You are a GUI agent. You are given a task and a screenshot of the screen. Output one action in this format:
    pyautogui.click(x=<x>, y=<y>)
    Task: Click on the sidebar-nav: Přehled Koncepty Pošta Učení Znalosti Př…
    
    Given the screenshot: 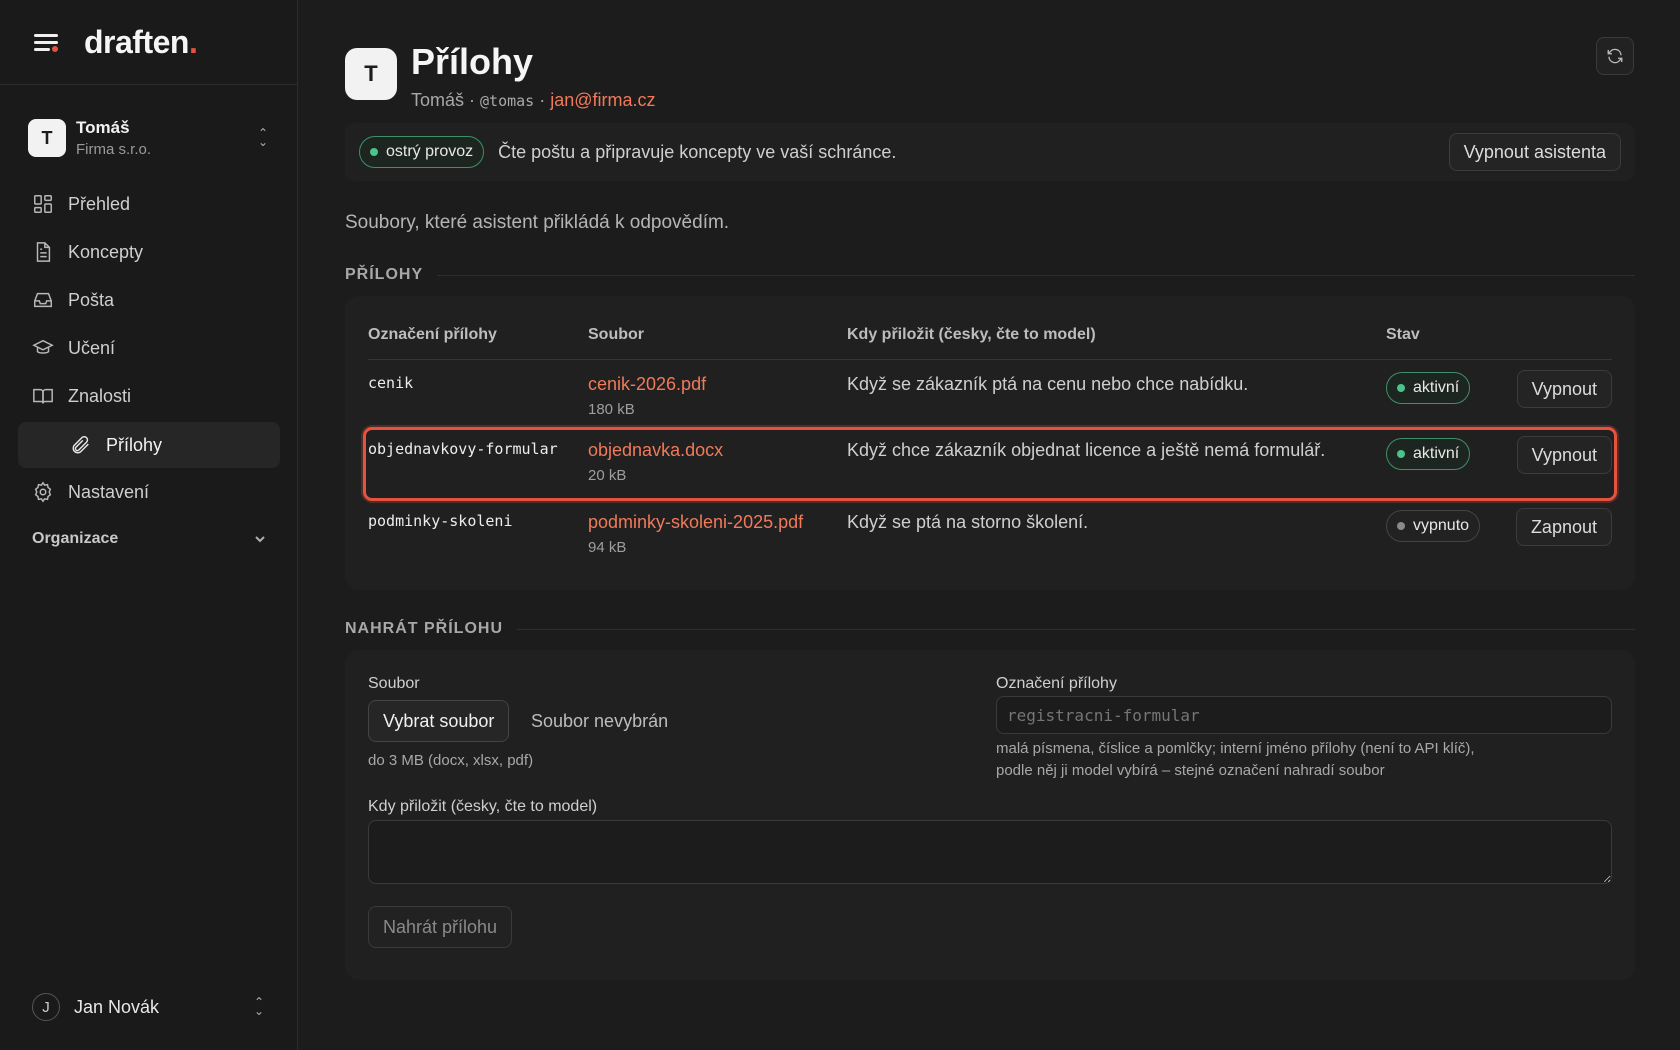 What is the action you would take?
    pyautogui.click(x=149, y=348)
    